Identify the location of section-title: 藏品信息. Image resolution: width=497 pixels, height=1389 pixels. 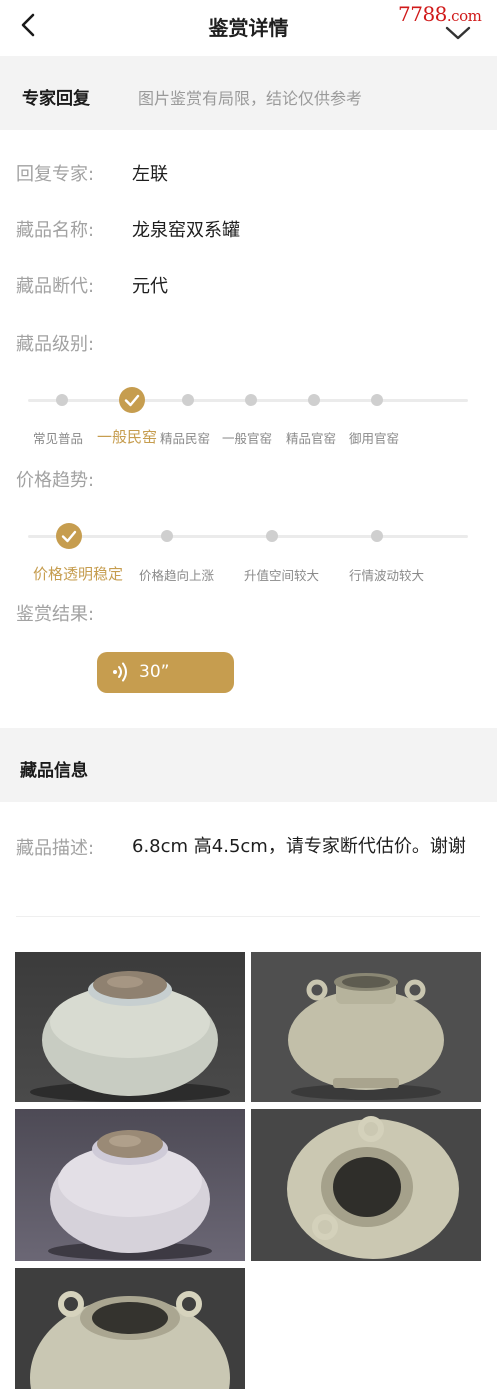
(54, 771).